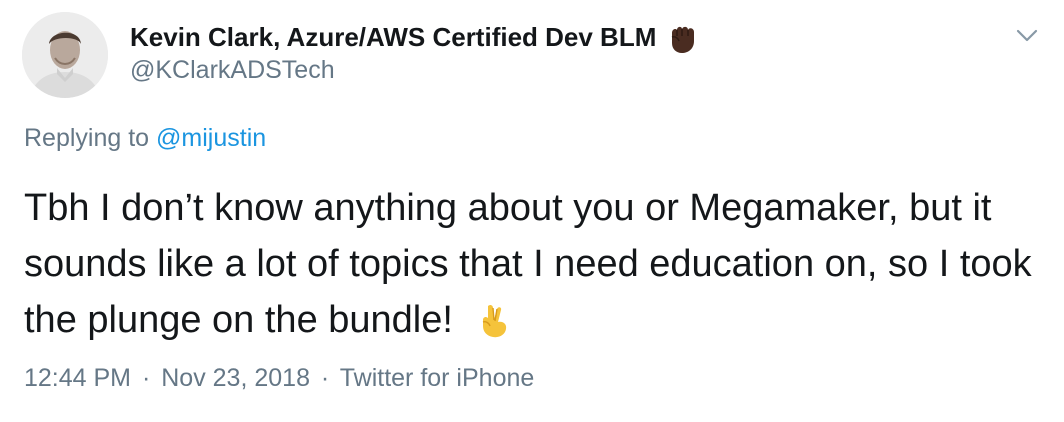 The height and width of the screenshot is (422, 1064). I want to click on author-name: Kevin Clark, Azure/AWS Certified Dev BLM, so click(415, 37).